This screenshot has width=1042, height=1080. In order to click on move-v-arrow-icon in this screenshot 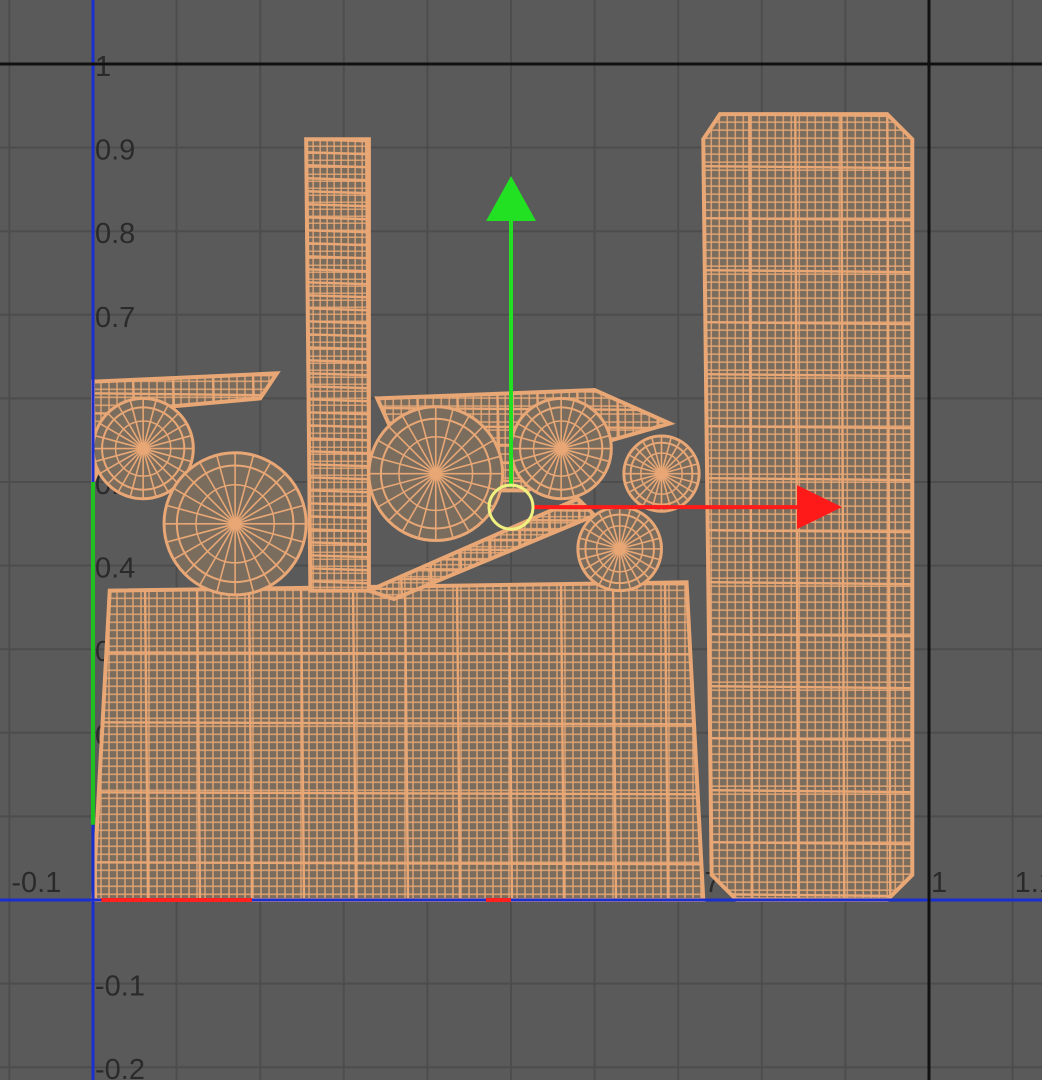, I will do `click(511, 199)`.